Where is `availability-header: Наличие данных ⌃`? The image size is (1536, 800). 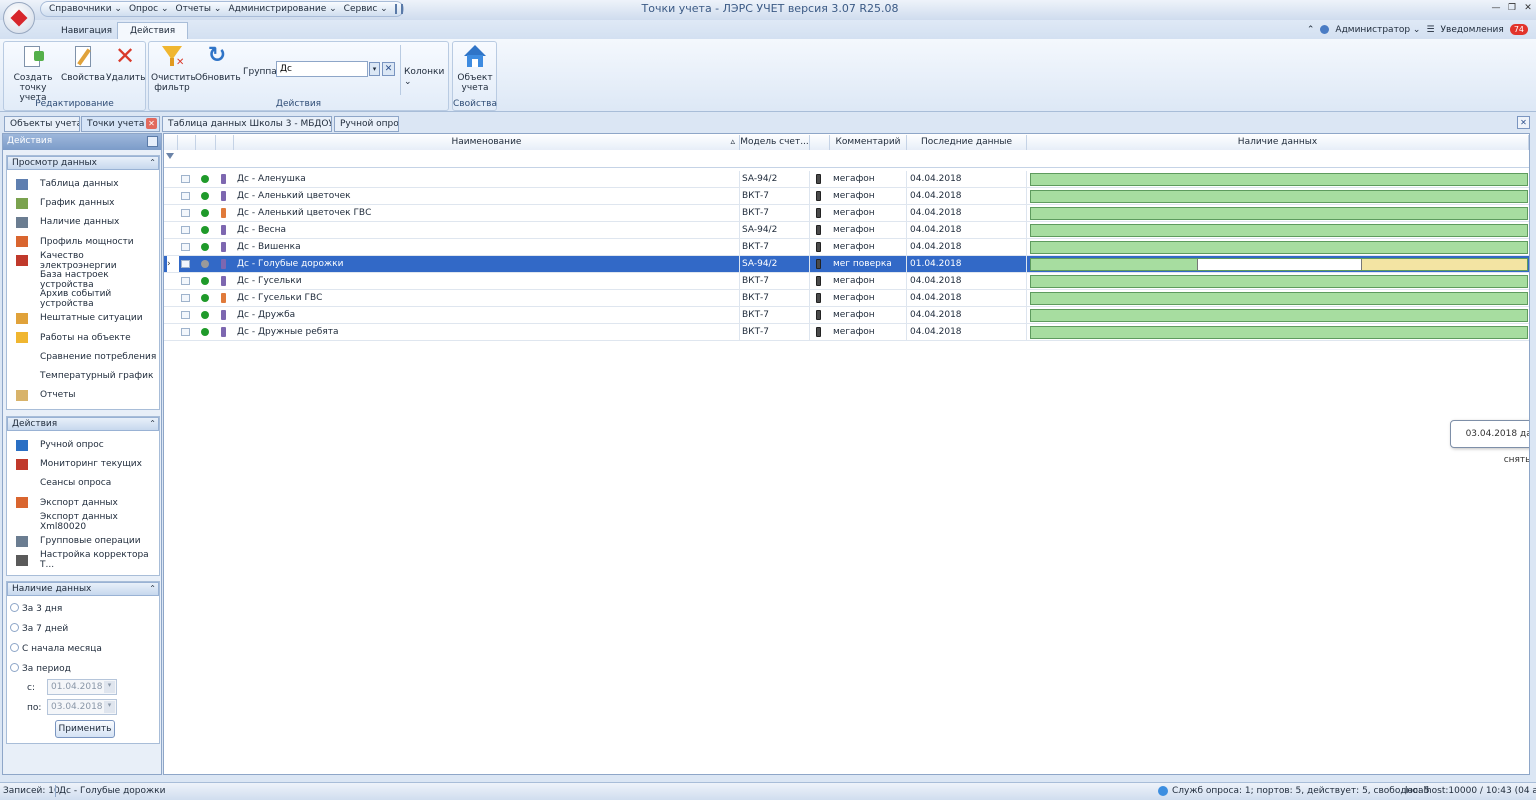
availability-header: Наличие данных ⌃ is located at coordinates (83, 589).